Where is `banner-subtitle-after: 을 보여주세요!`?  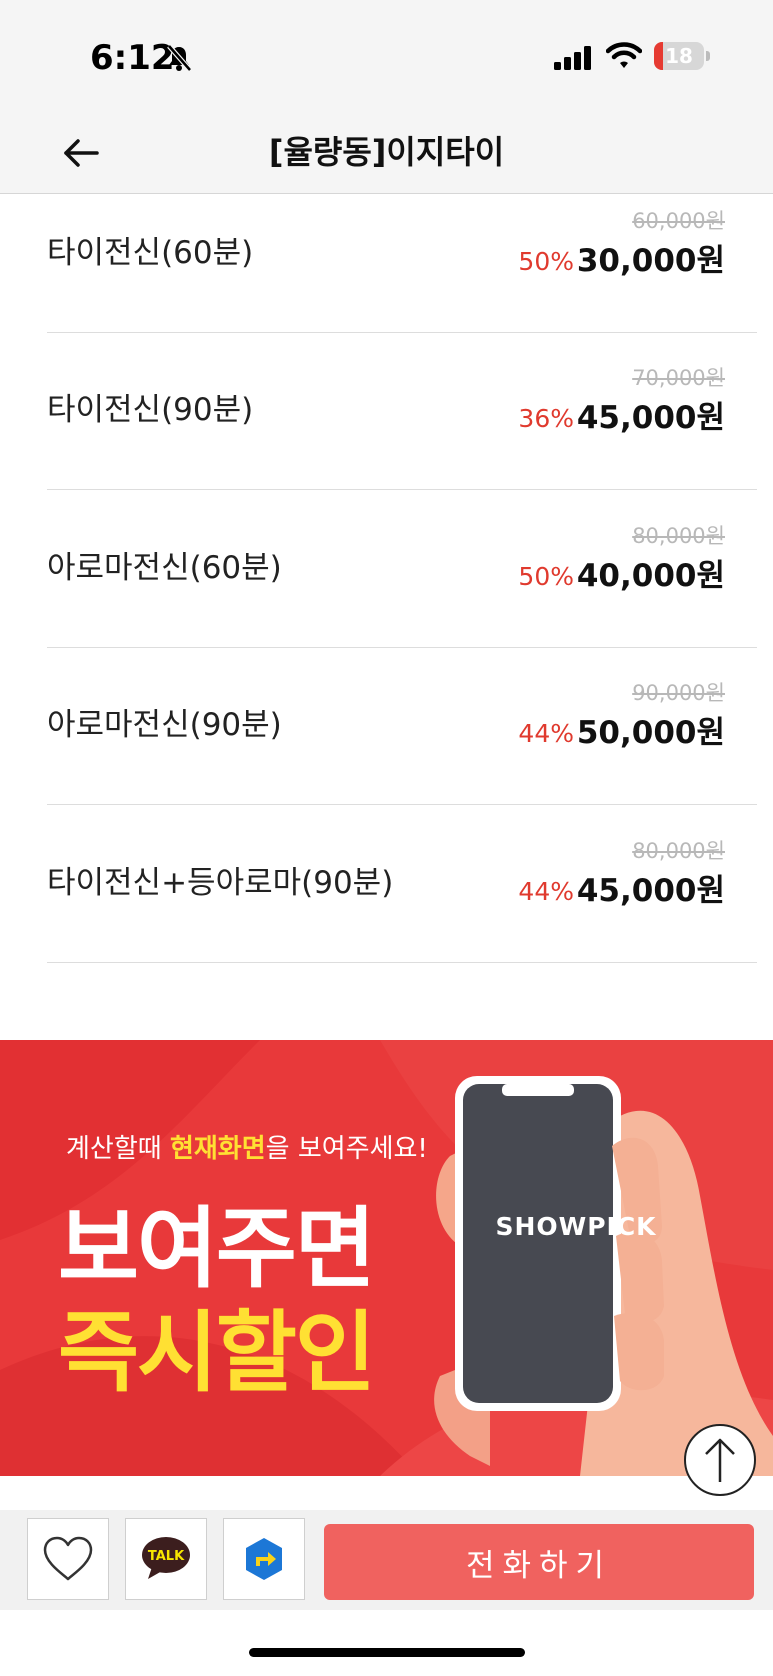 banner-subtitle-after: 을 보여주세요! is located at coordinates (346, 1149).